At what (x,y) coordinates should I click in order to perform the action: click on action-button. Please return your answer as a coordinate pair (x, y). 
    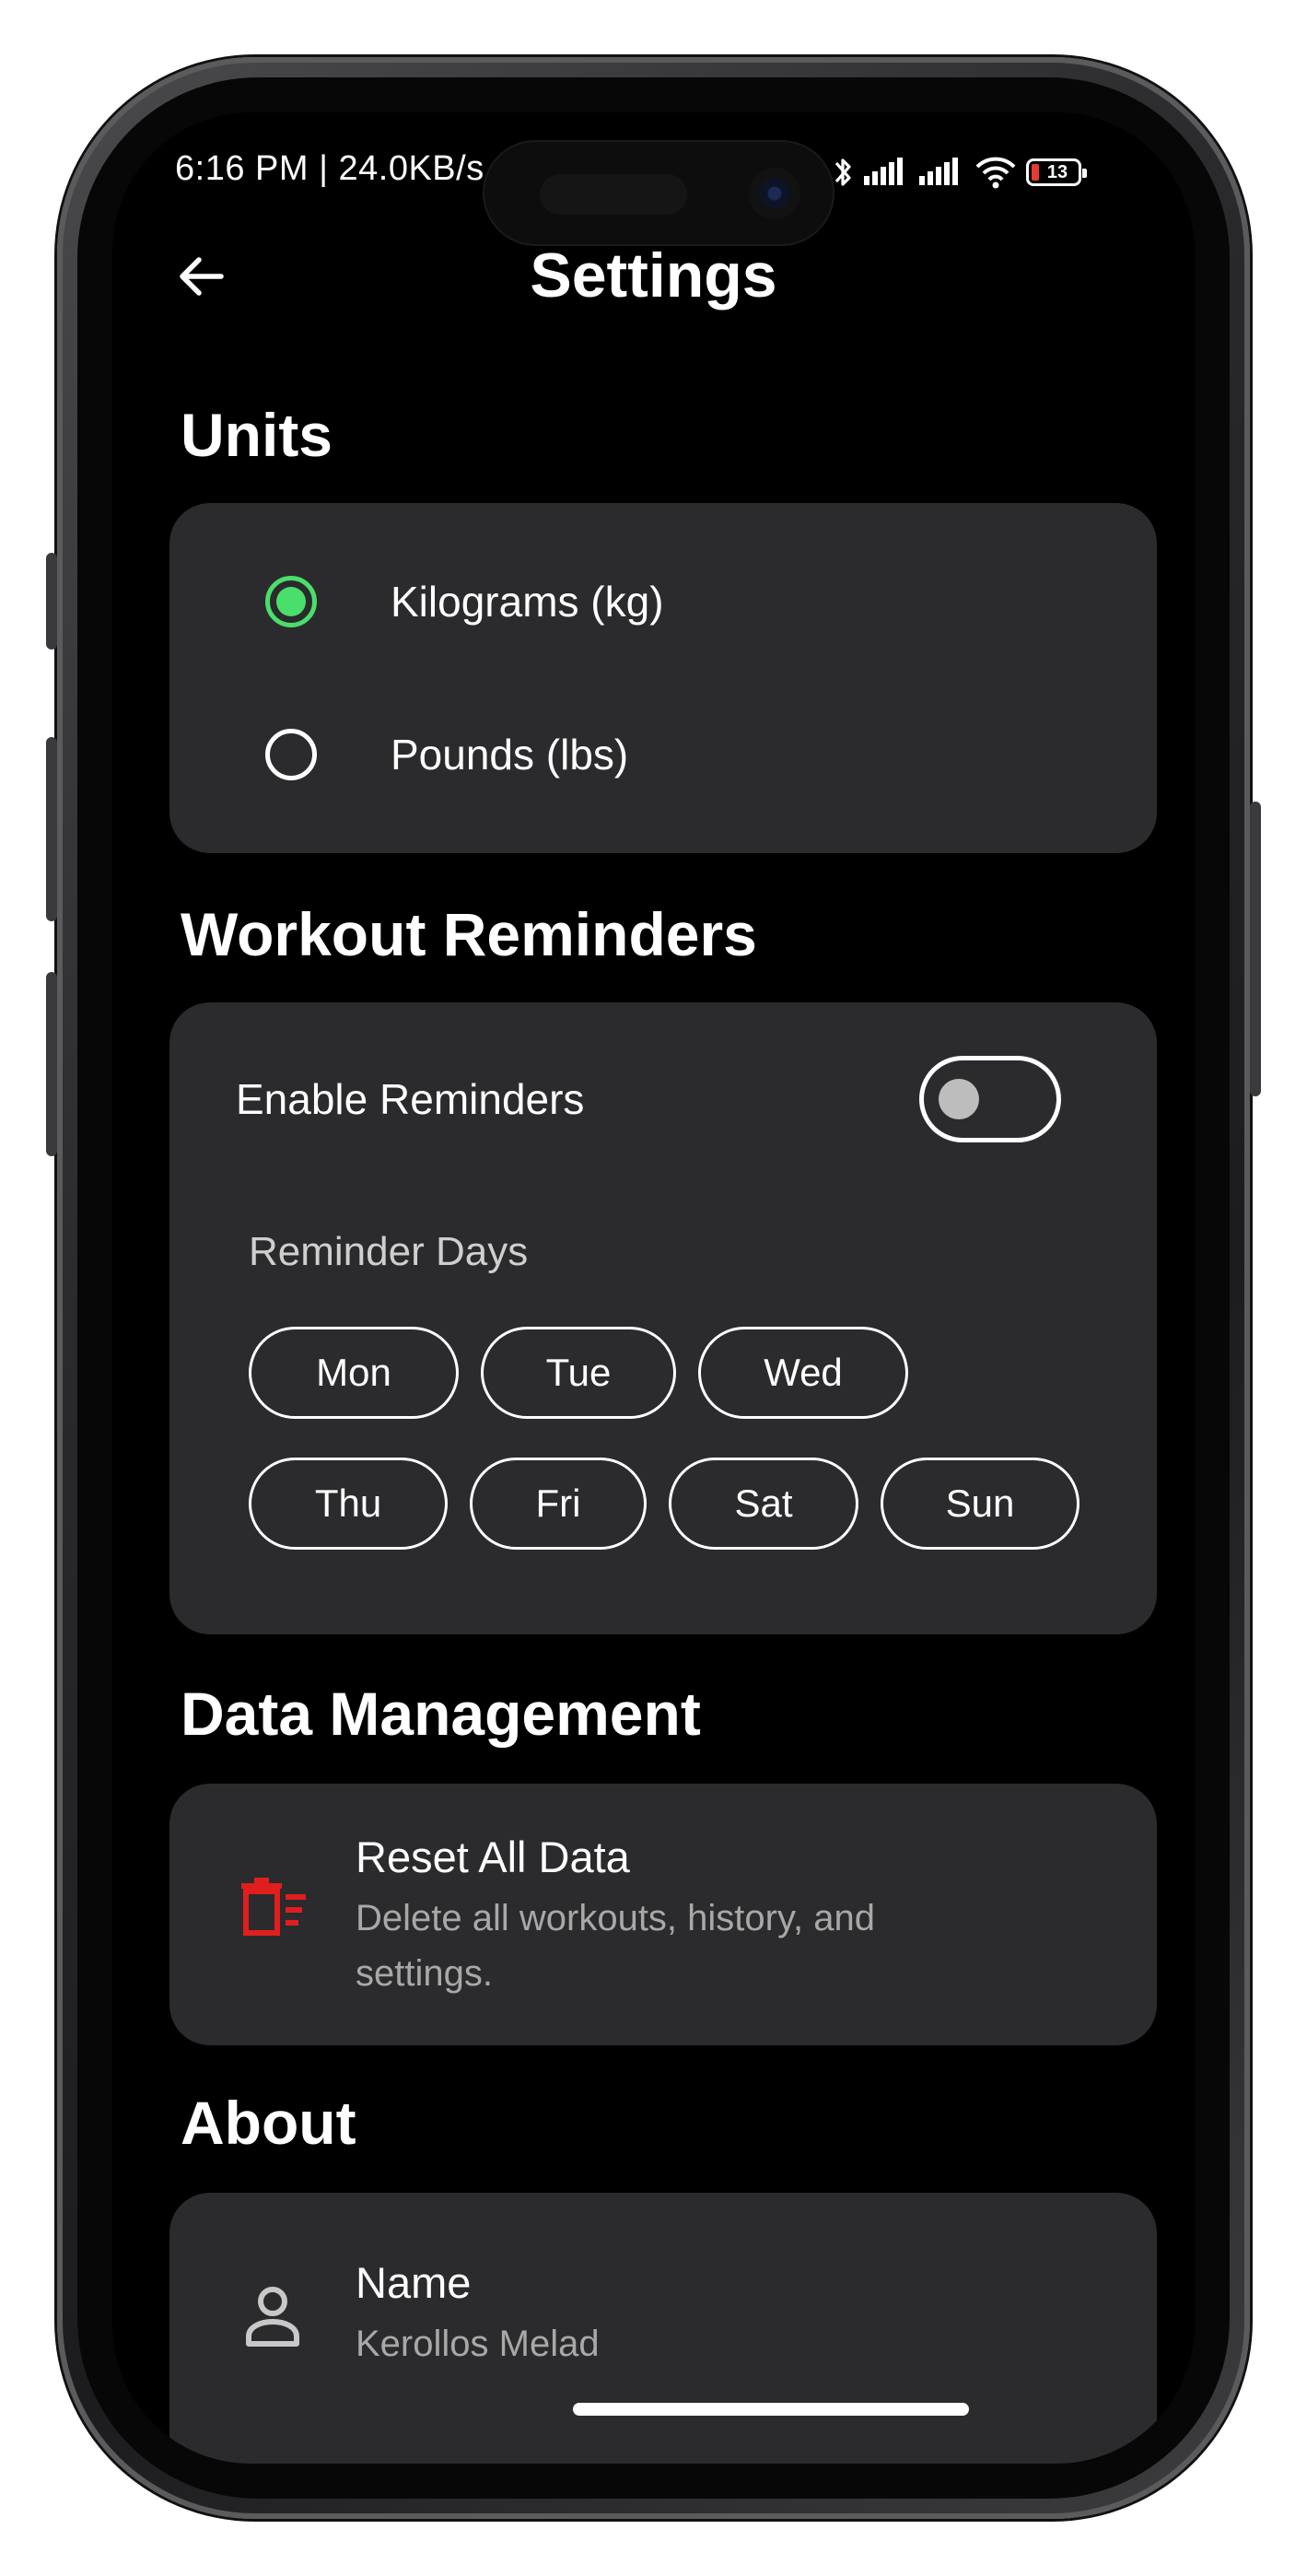
    Looking at the image, I should click on (52, 601).